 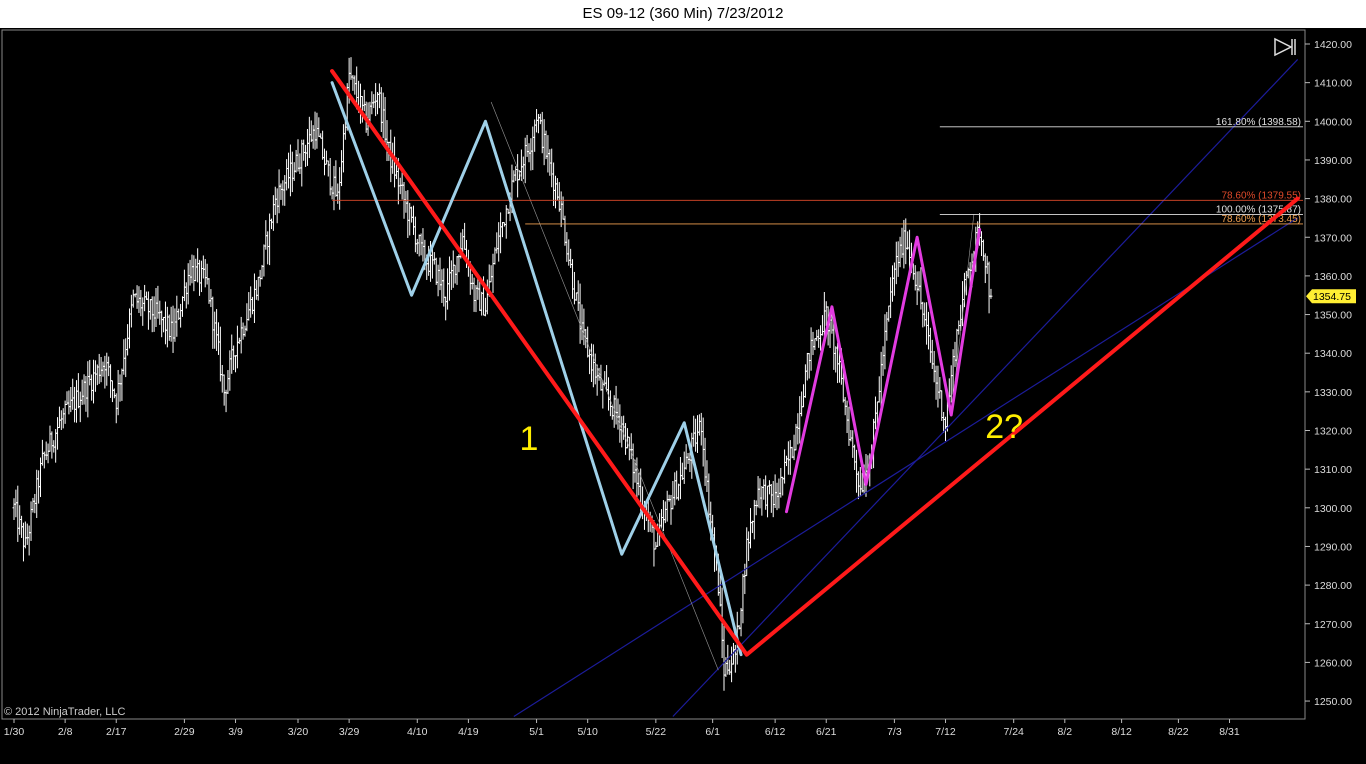 I want to click on y-tick-label: 1350.00, so click(x=1333, y=316).